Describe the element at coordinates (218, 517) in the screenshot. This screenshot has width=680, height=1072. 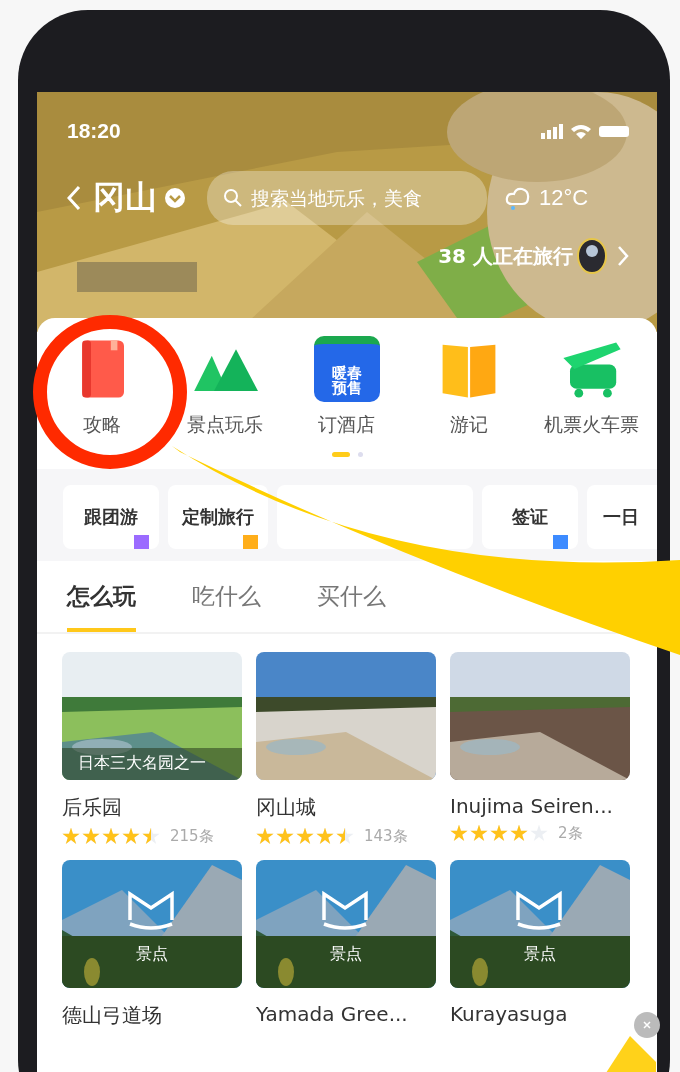
I see `service-chip: 定制旅行` at that location.